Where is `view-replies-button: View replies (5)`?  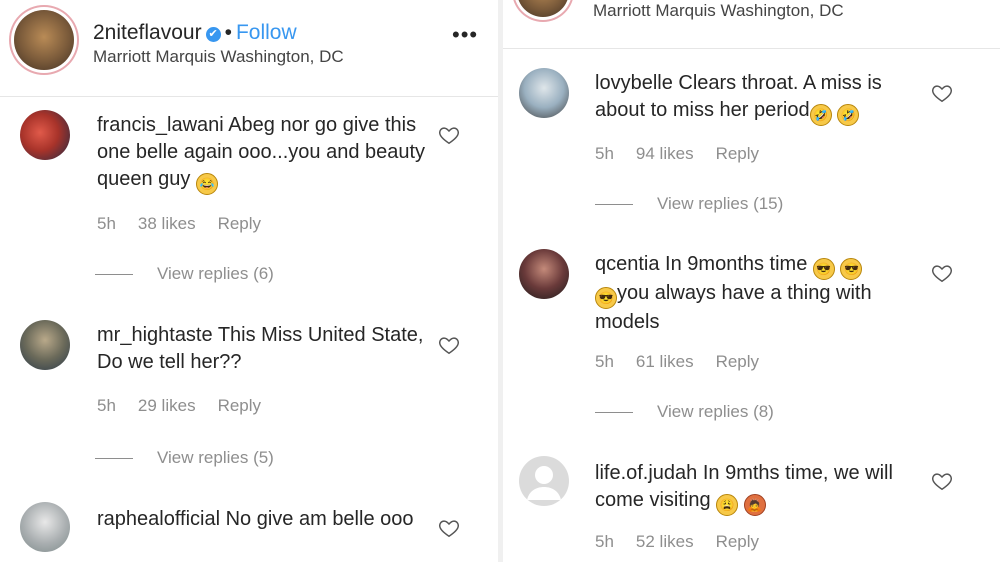 view-replies-button: View replies (5) is located at coordinates (184, 458).